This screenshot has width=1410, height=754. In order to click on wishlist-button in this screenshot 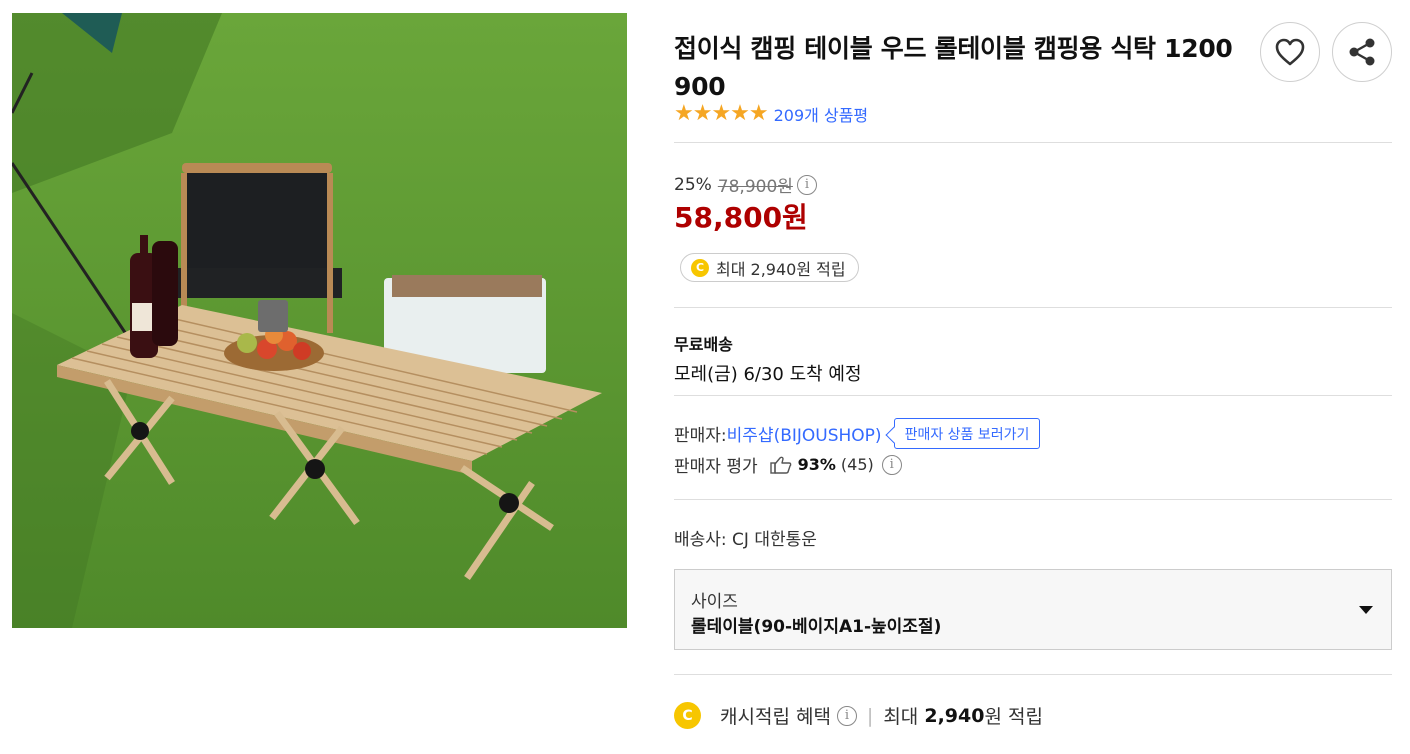, I will do `click(1290, 52)`.